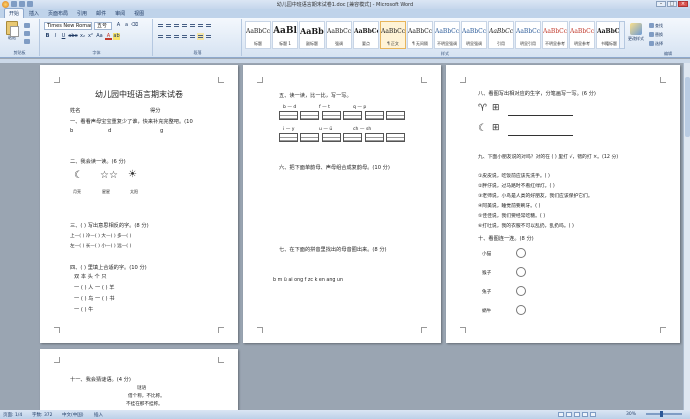  I want to click on style-tile: AaBl 标题 1, so click(285, 35).